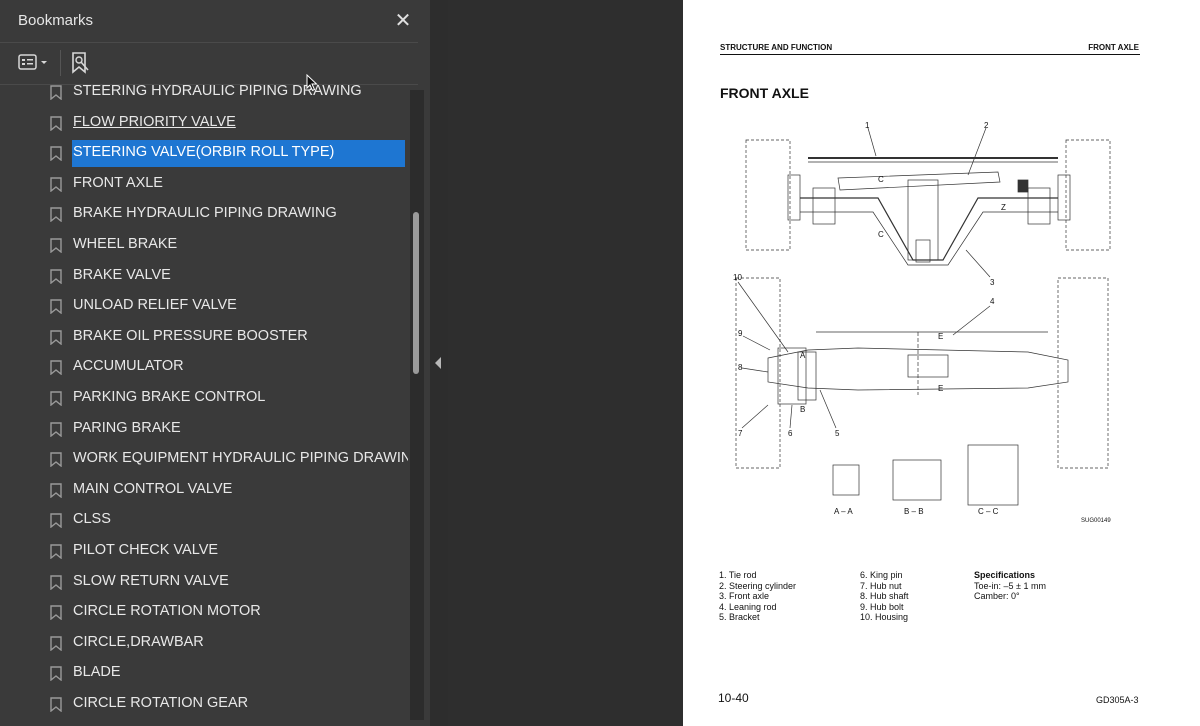  What do you see at coordinates (416, 293) in the screenshot?
I see `scrollbar-thumb` at bounding box center [416, 293].